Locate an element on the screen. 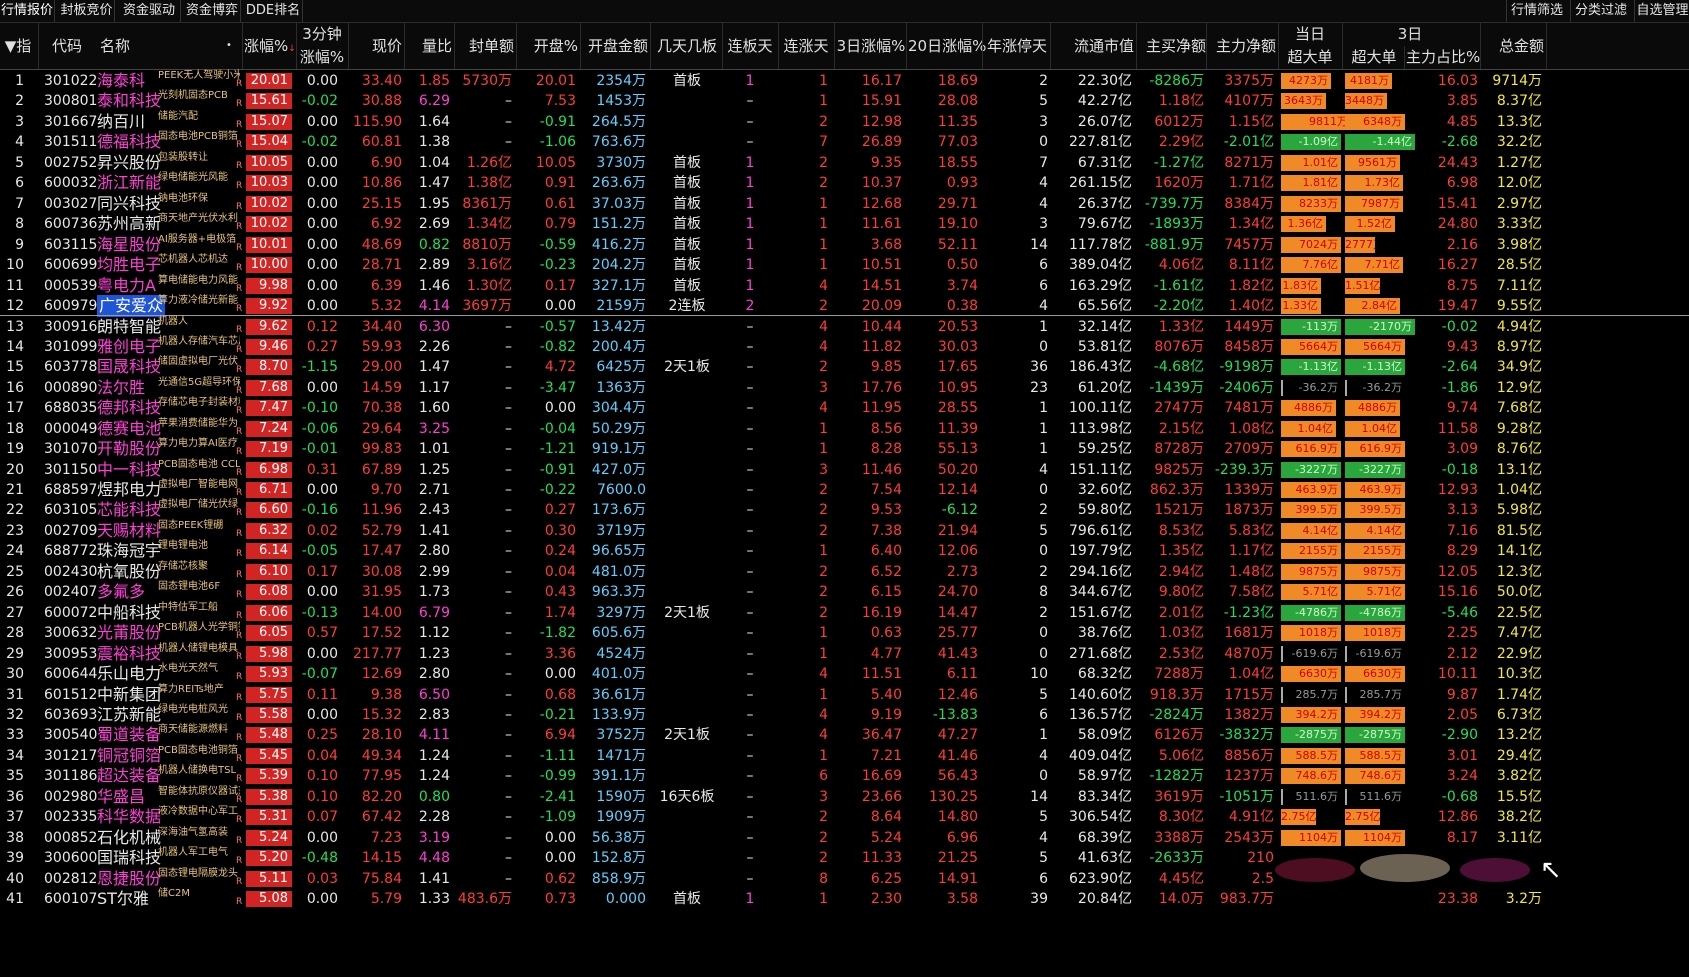 The height and width of the screenshot is (977, 1689). header-main-net-buy: 主买净额 is located at coordinates (1172, 46).